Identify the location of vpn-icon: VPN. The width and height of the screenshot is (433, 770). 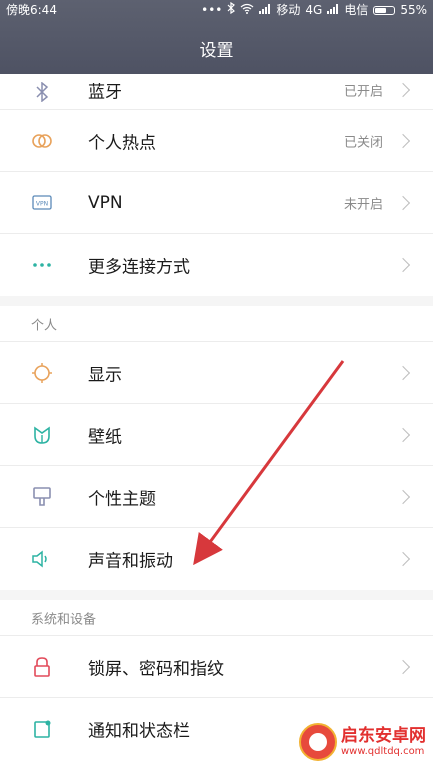
(42, 203).